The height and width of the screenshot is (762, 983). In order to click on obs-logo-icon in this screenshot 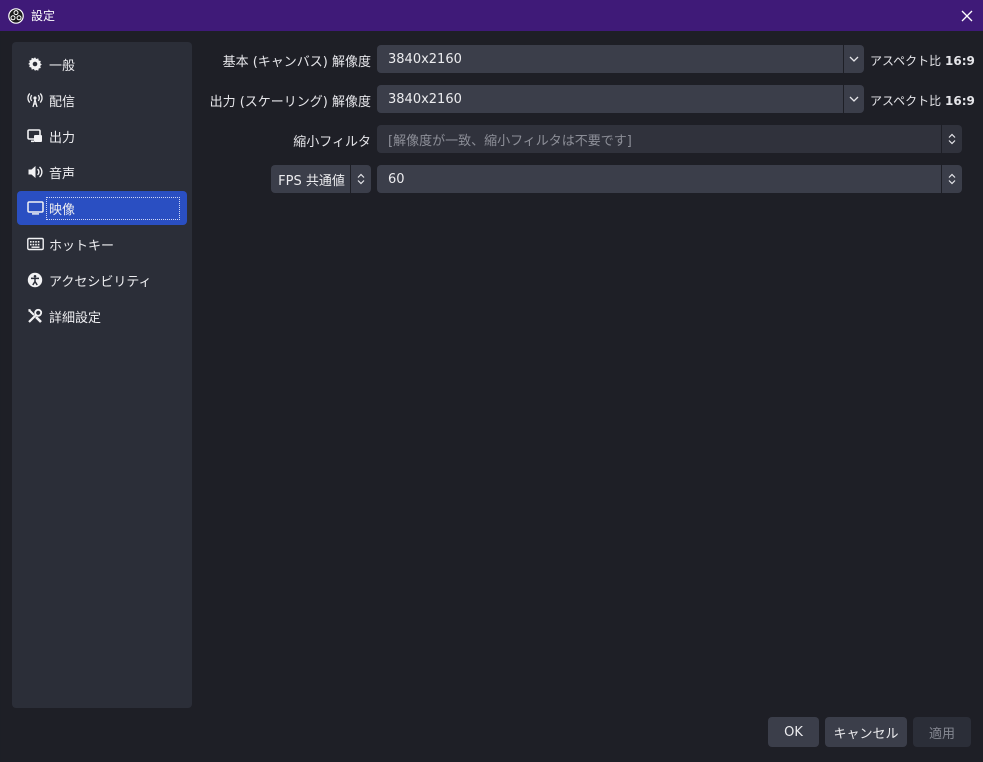, I will do `click(16, 15)`.